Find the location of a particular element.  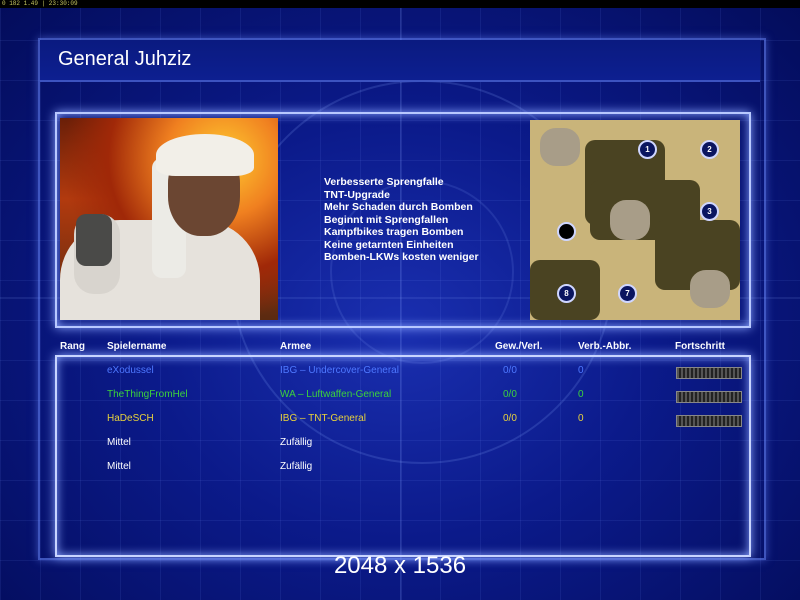

map-start-position-marker: 1 is located at coordinates (647, 149).